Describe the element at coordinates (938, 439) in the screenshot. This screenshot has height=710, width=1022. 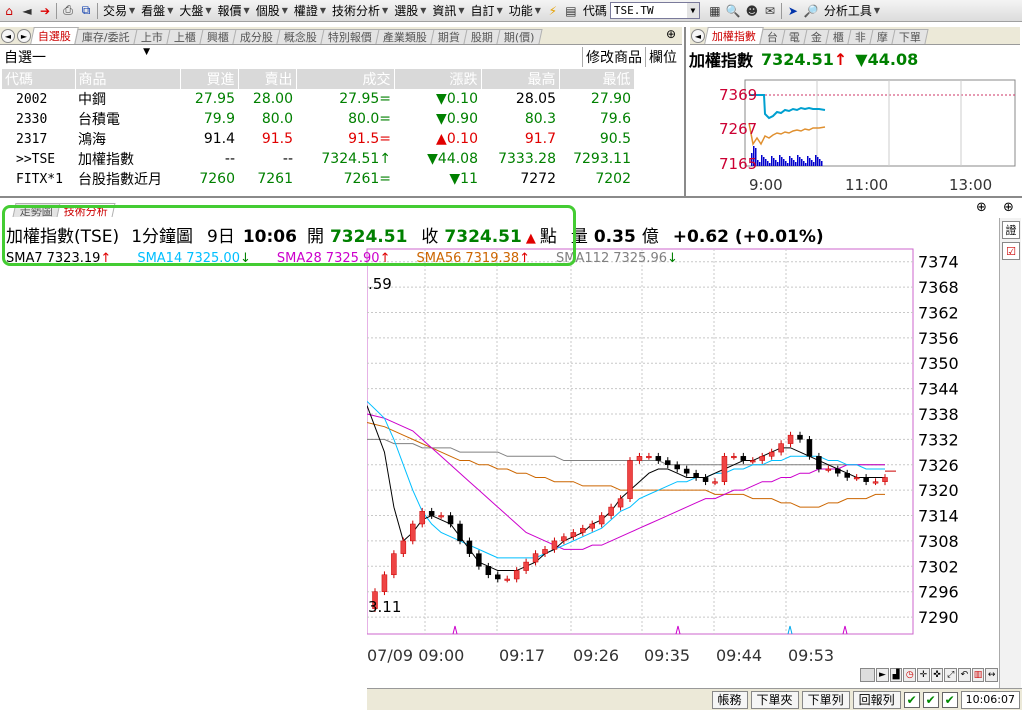
I see `y-tick-label: 7332` at that location.